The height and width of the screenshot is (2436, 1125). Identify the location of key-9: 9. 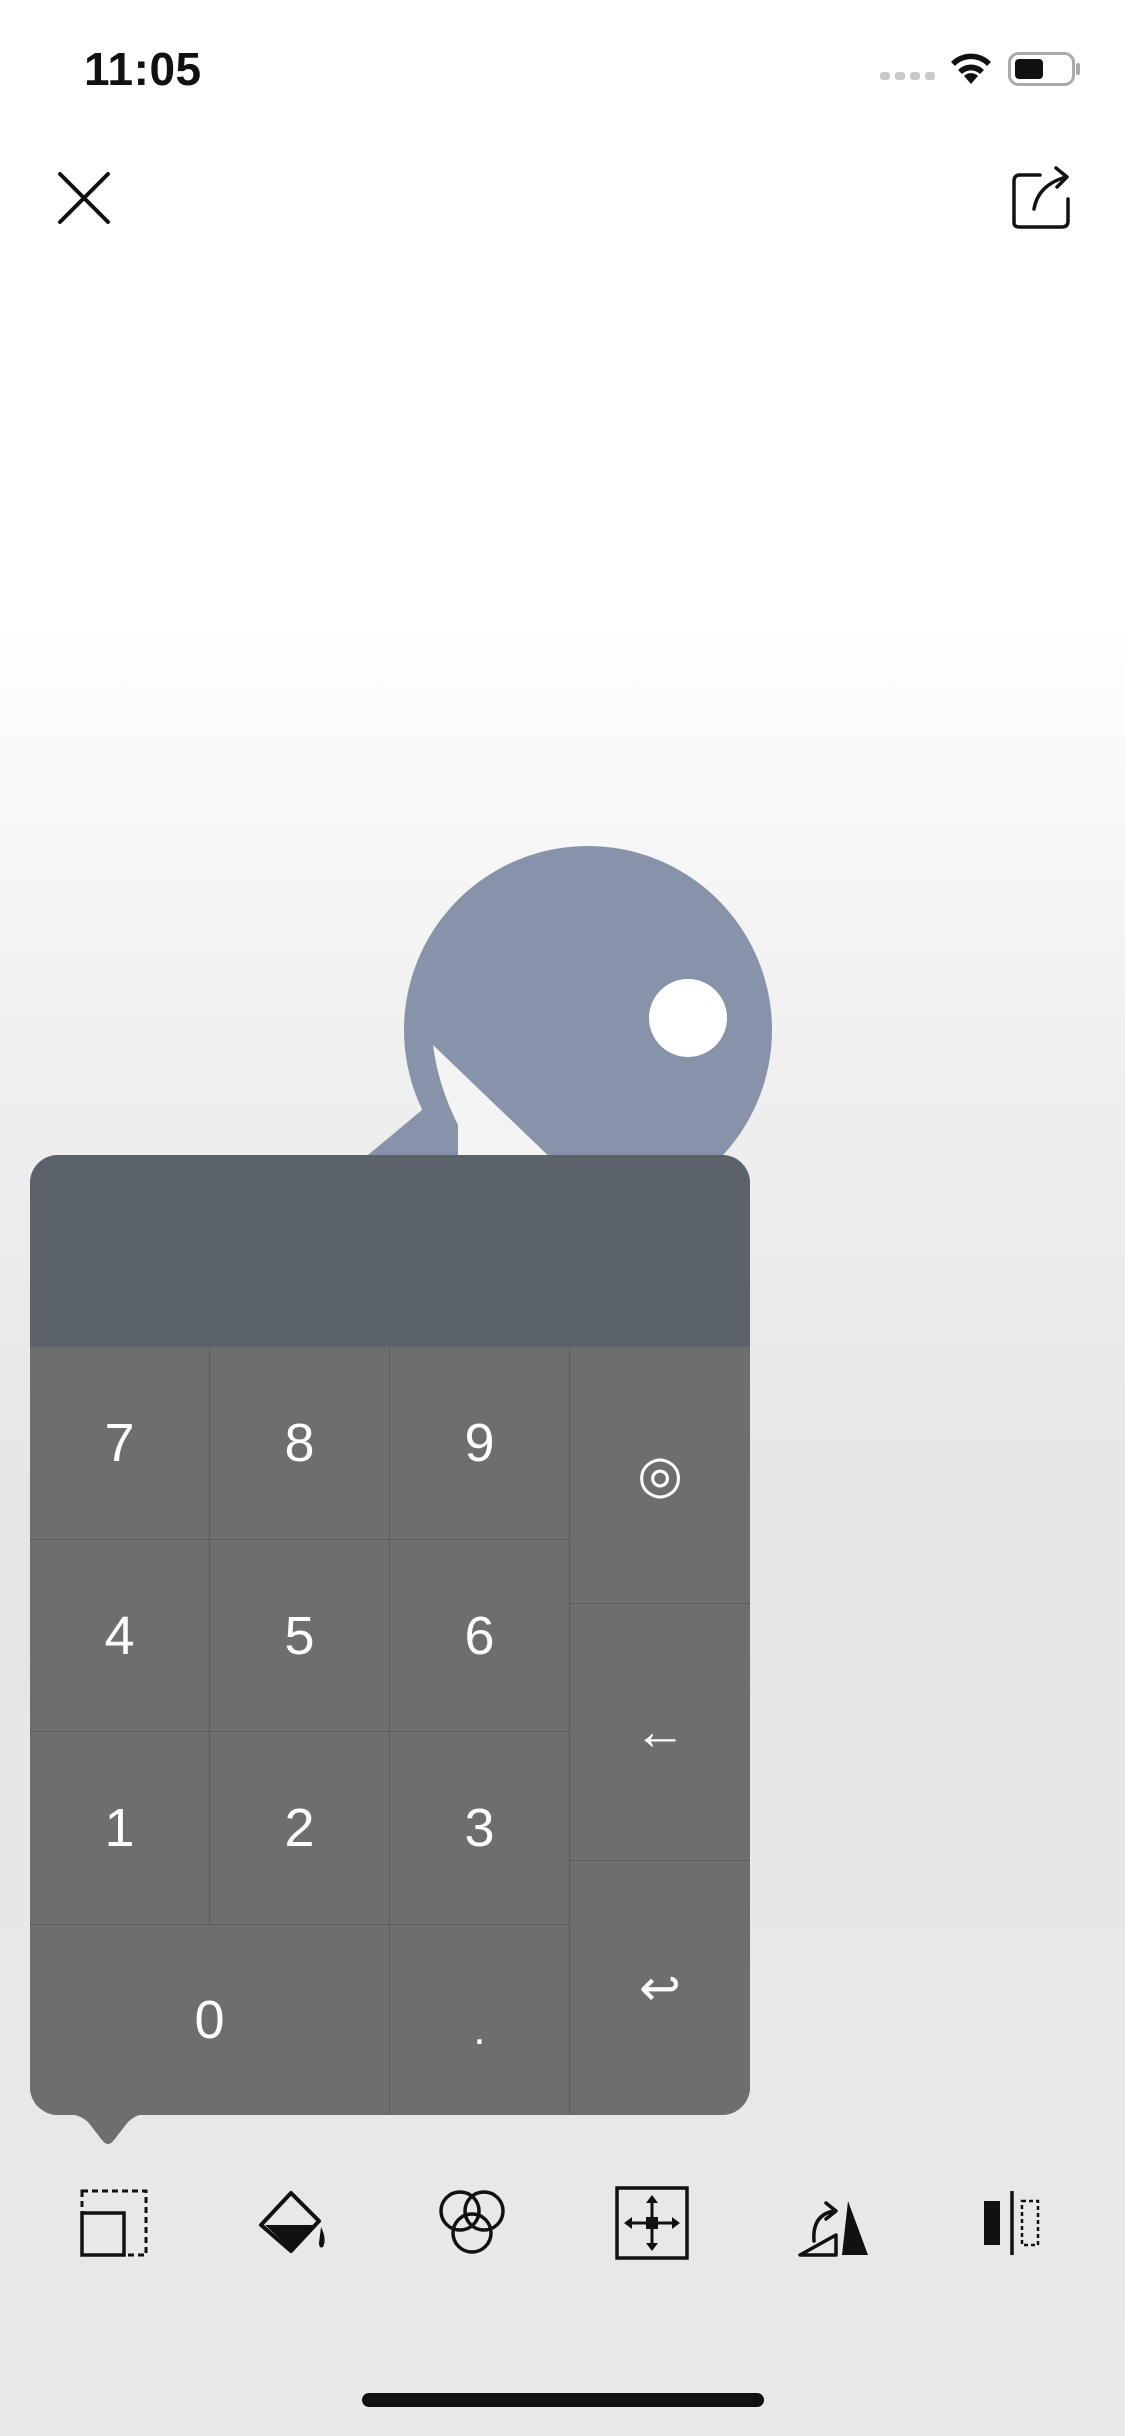
(480, 1443).